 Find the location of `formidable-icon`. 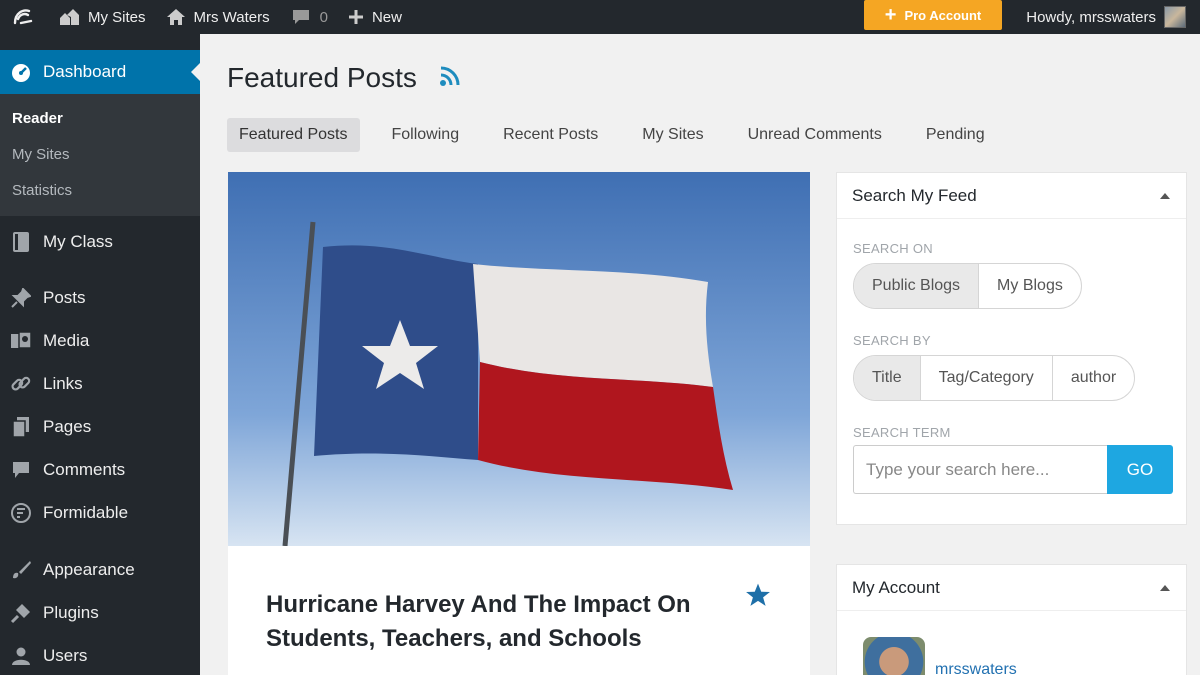

formidable-icon is located at coordinates (21, 513).